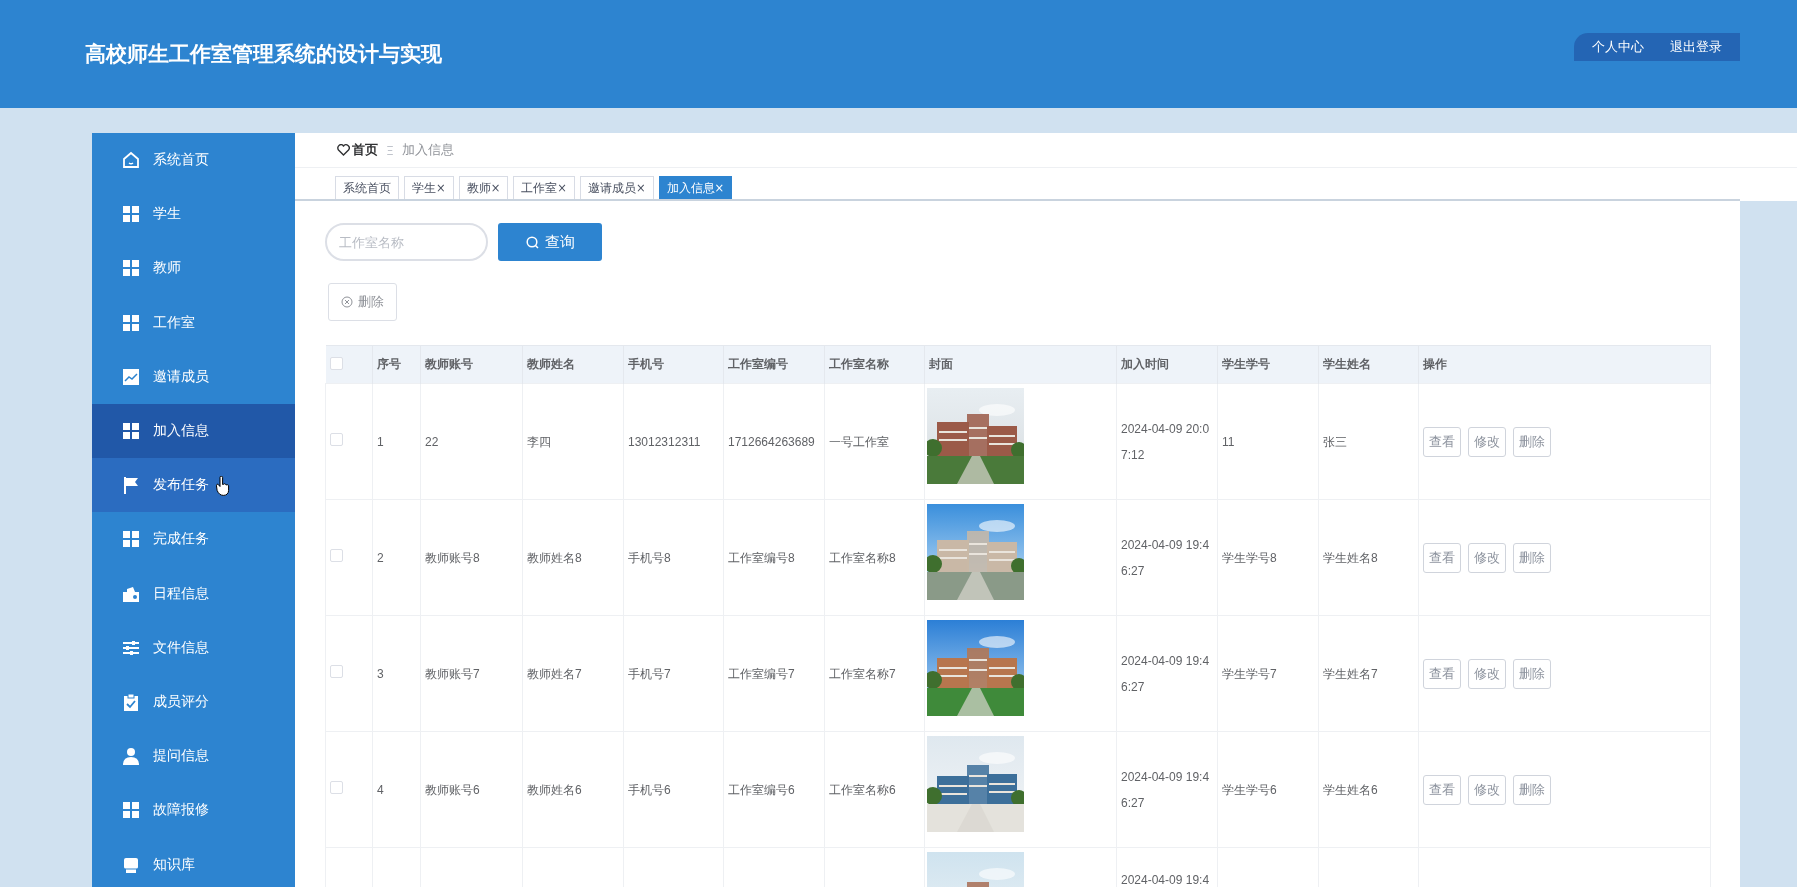 This screenshot has width=1797, height=887. I want to click on search-field: 工作室名称, so click(406, 242).